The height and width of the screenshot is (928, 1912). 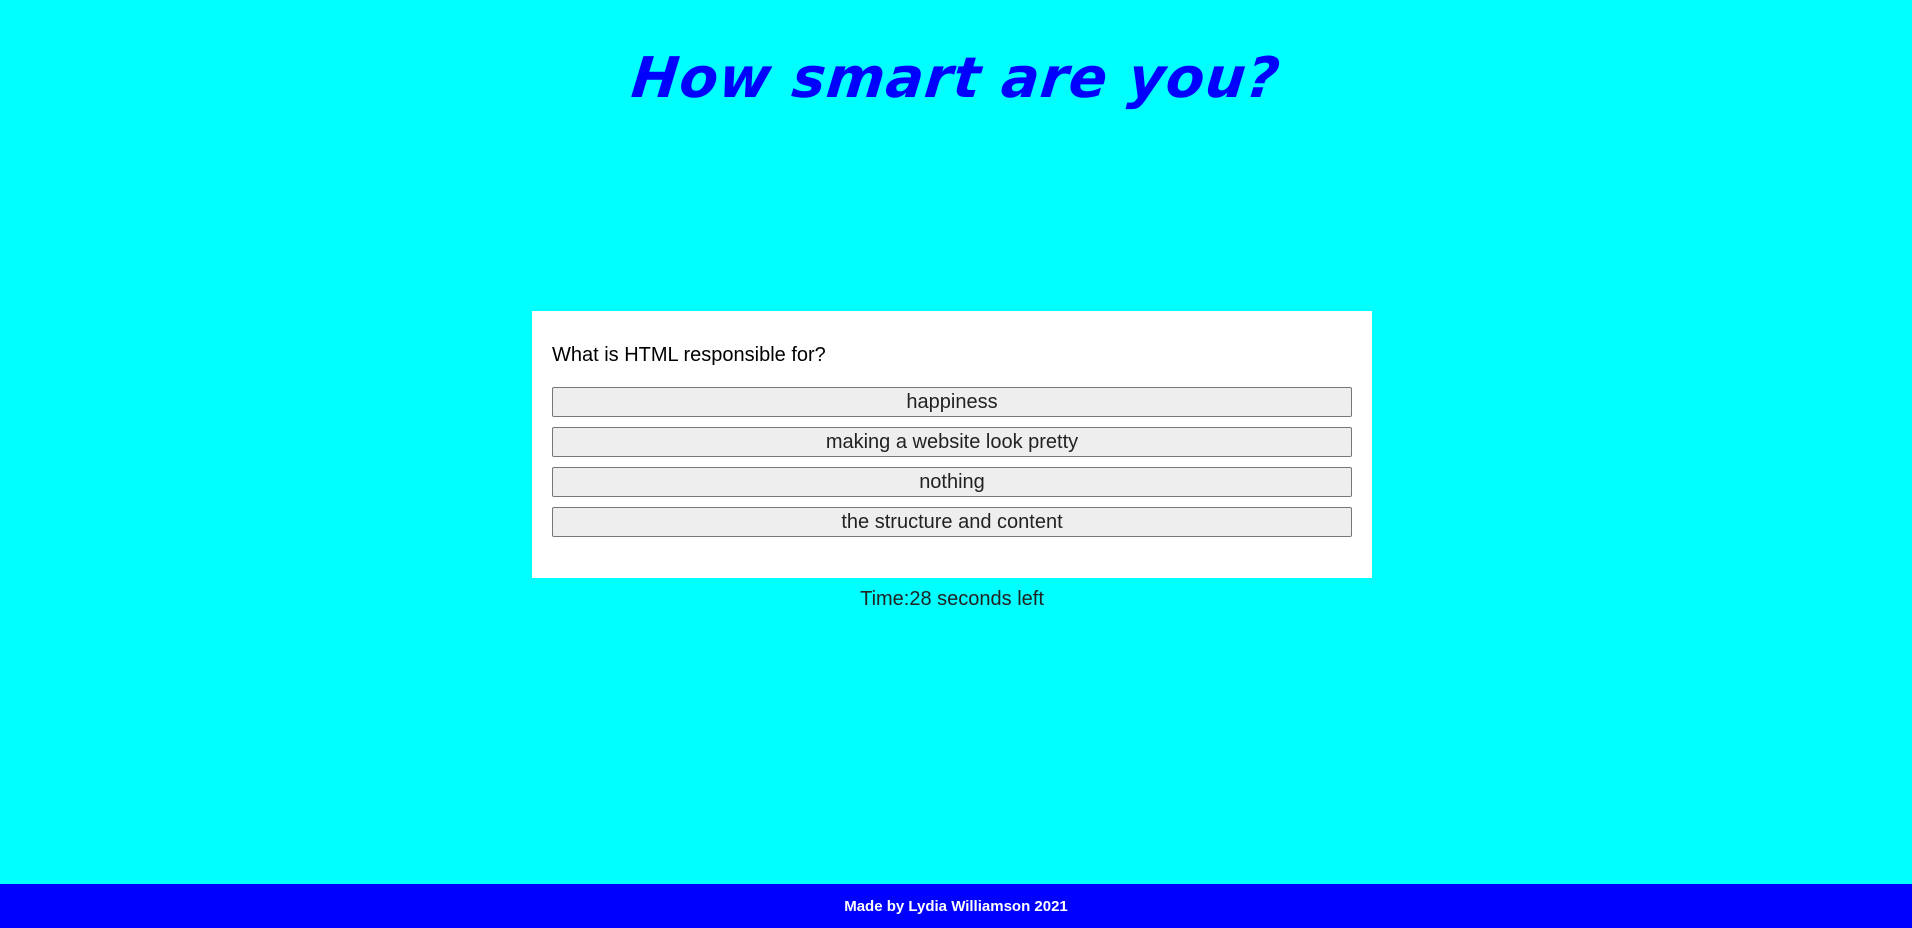 I want to click on footer: Made by Lydia Williamson 2021, so click(x=956, y=906).